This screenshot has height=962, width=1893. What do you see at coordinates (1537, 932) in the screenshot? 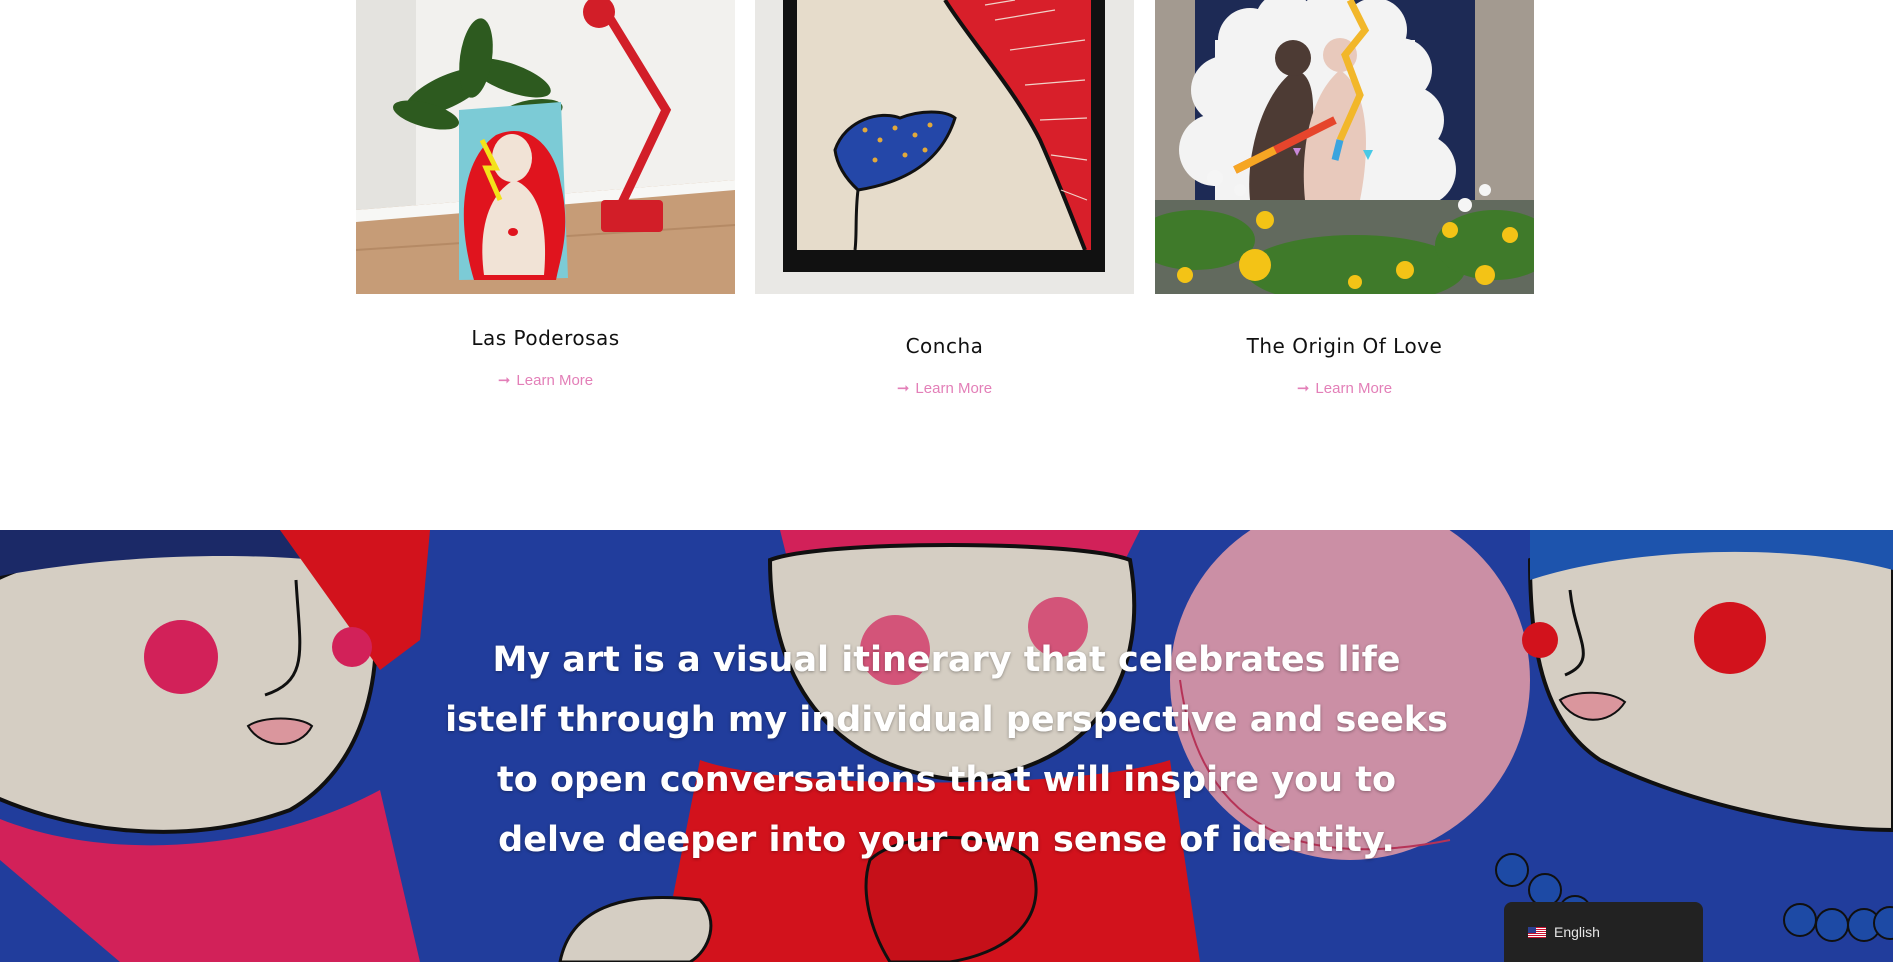
I see `us-flag-icon` at bounding box center [1537, 932].